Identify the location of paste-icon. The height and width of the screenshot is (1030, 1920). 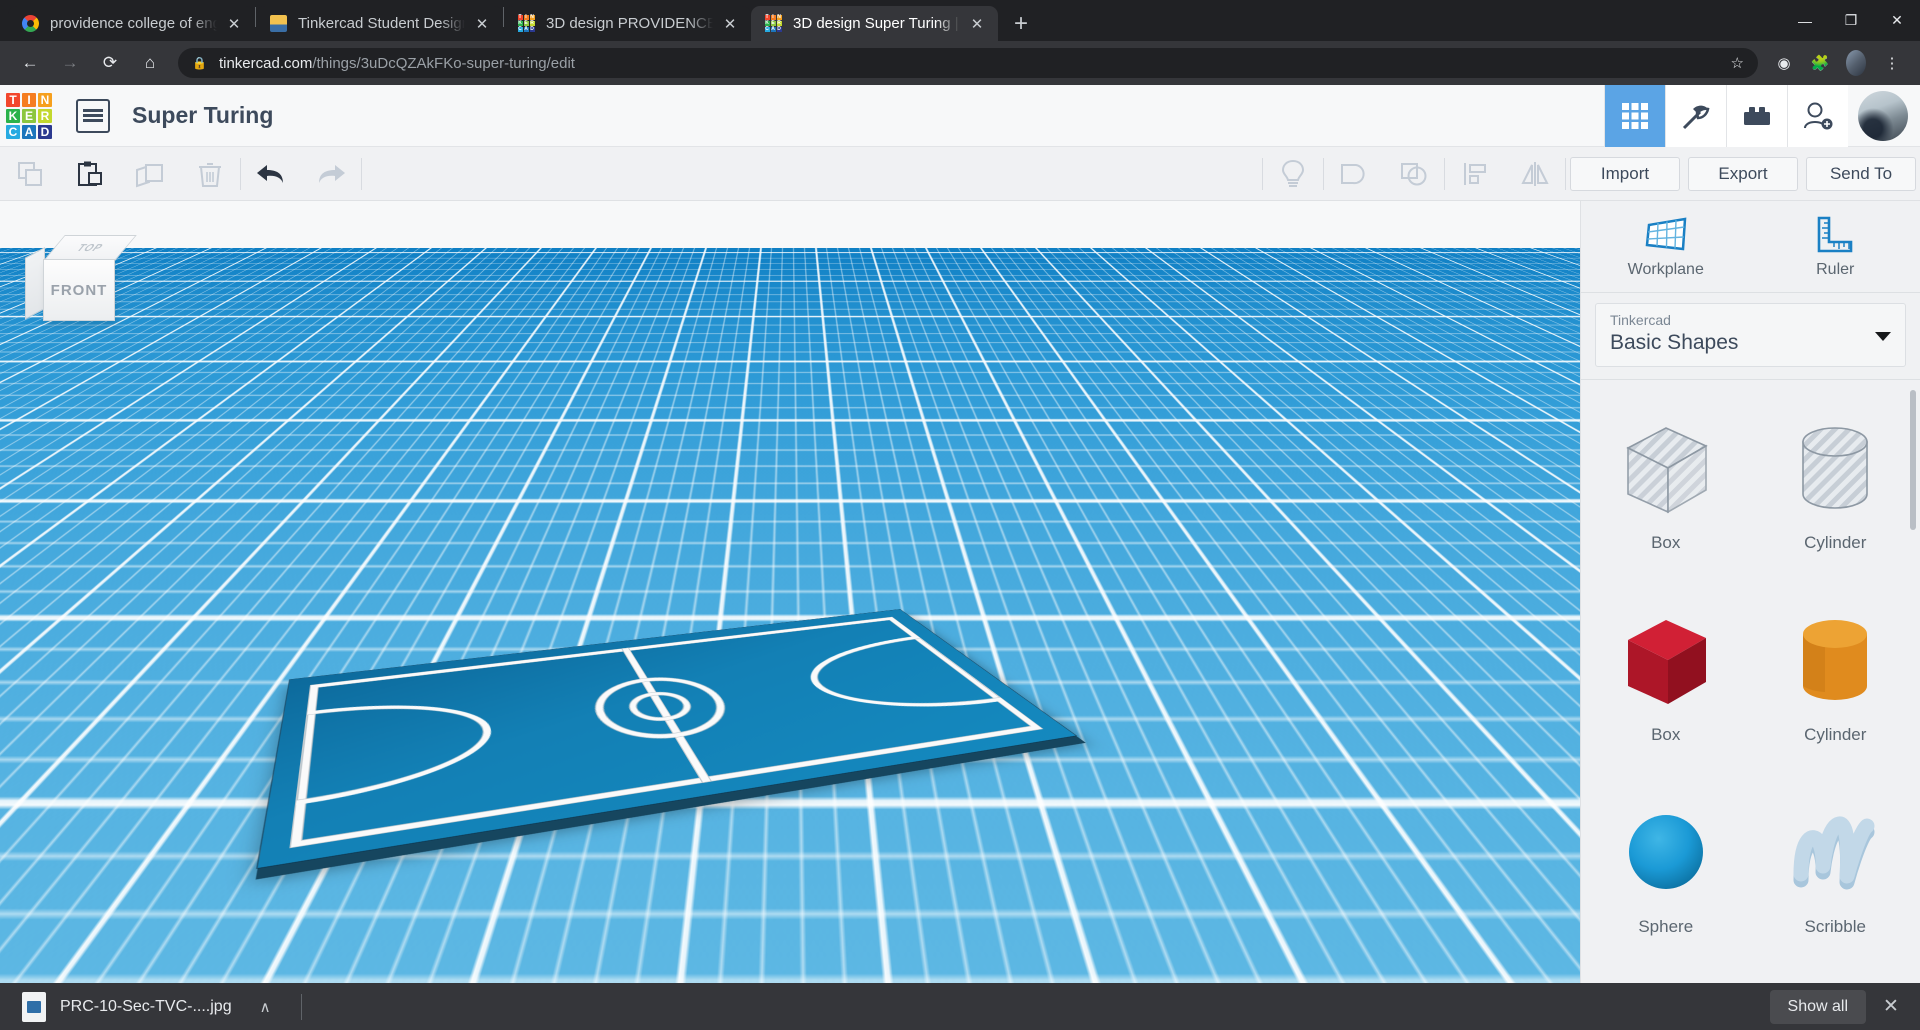
(90, 174).